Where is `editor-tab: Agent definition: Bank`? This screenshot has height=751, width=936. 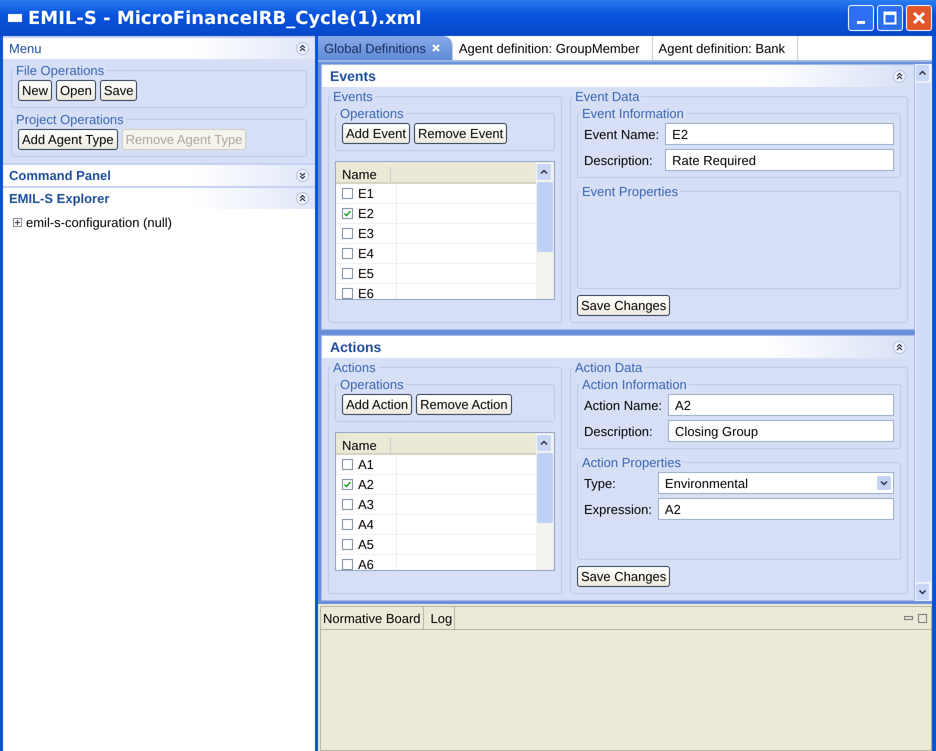 editor-tab: Agent definition: Bank is located at coordinates (725, 48).